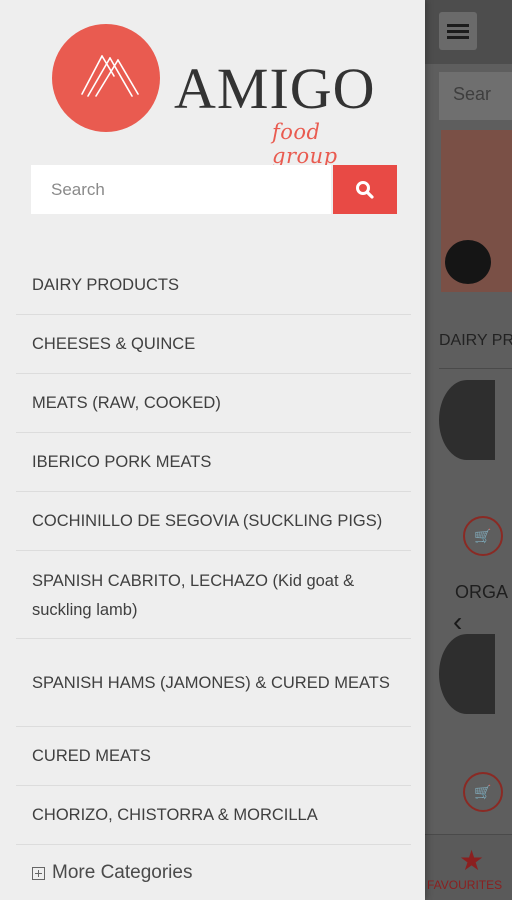 The width and height of the screenshot is (512, 900). I want to click on category-item-cheeses-quince: CHEESES & QUINCE, so click(213, 344).